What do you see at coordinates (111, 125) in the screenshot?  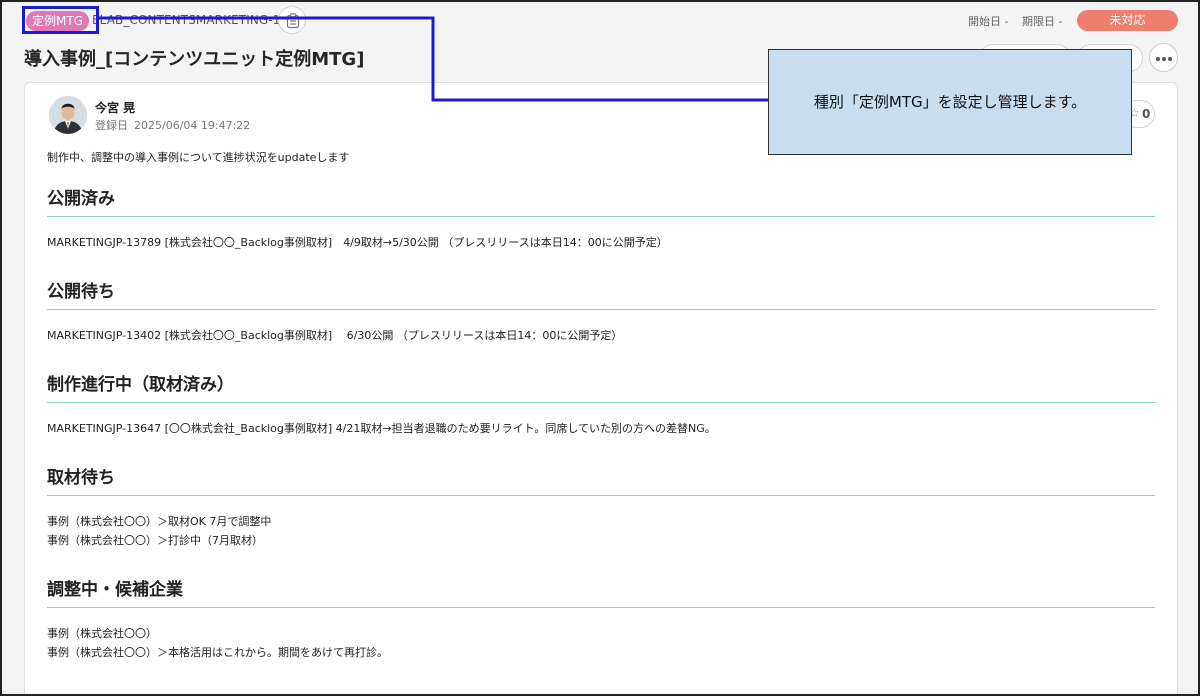 I see `created-label: 登録日` at bounding box center [111, 125].